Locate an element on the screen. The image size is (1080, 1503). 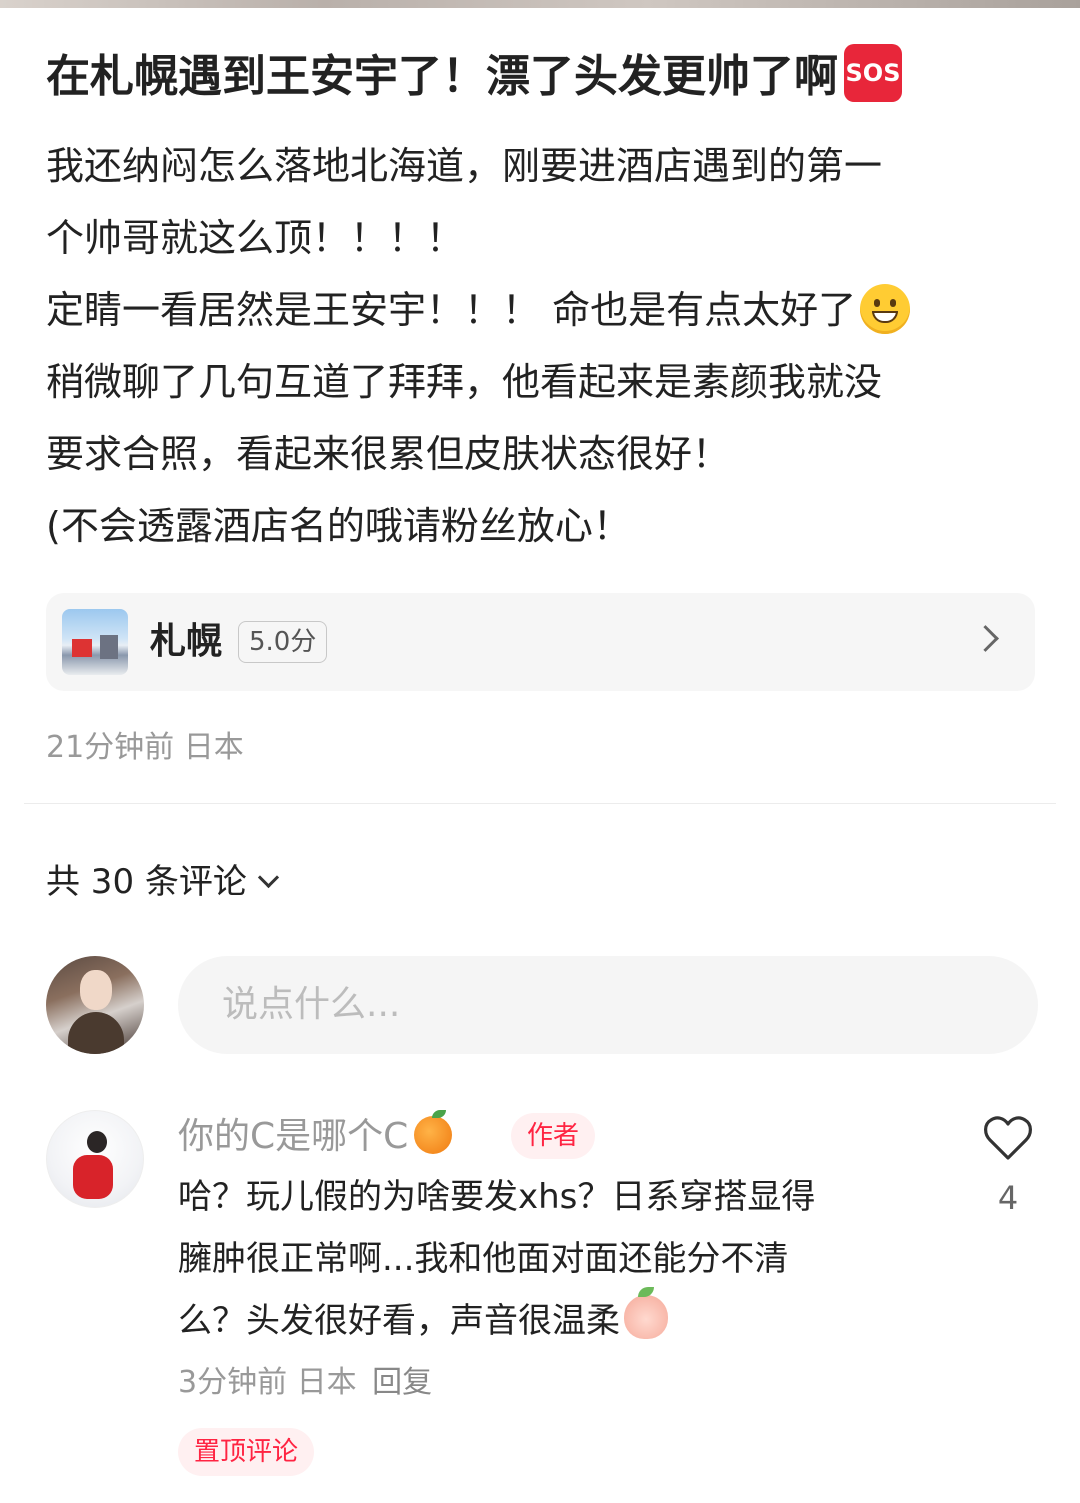
my-avatar is located at coordinates (95, 1005).